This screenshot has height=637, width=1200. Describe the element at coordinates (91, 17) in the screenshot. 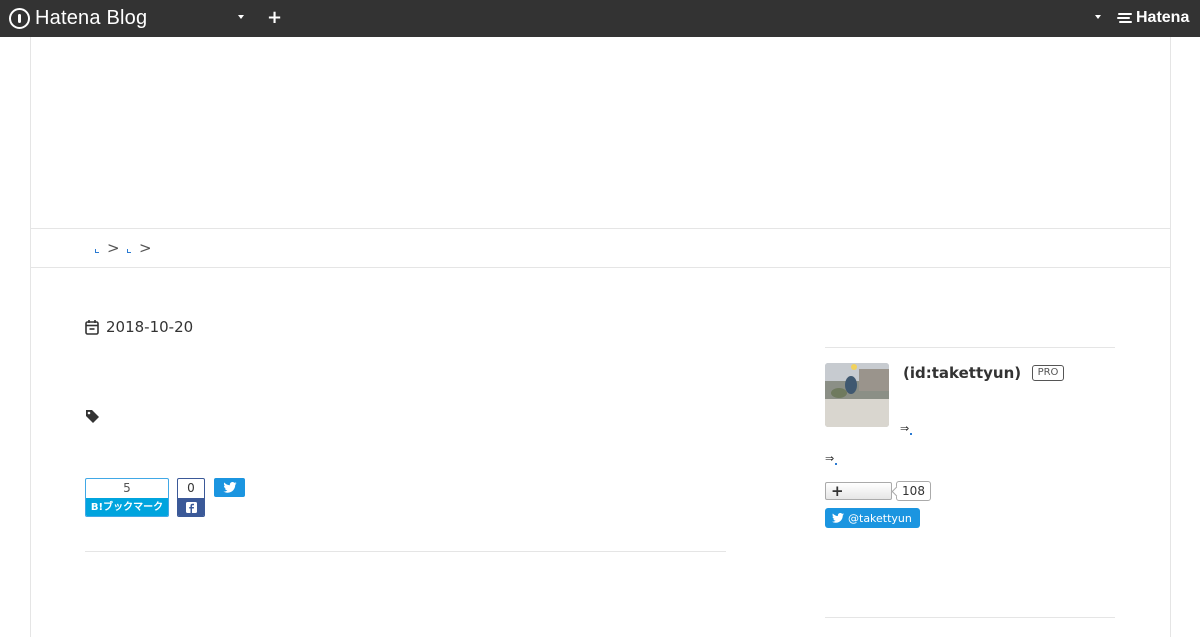

I see `logo-text: Hatena Blog` at that location.